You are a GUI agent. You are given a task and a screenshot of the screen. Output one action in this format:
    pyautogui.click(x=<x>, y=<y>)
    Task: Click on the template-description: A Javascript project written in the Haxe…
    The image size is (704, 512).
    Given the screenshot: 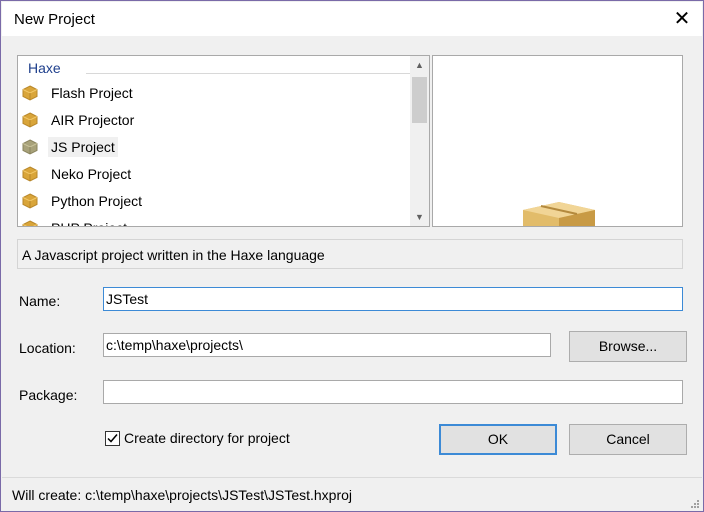 What is the action you would take?
    pyautogui.click(x=350, y=254)
    